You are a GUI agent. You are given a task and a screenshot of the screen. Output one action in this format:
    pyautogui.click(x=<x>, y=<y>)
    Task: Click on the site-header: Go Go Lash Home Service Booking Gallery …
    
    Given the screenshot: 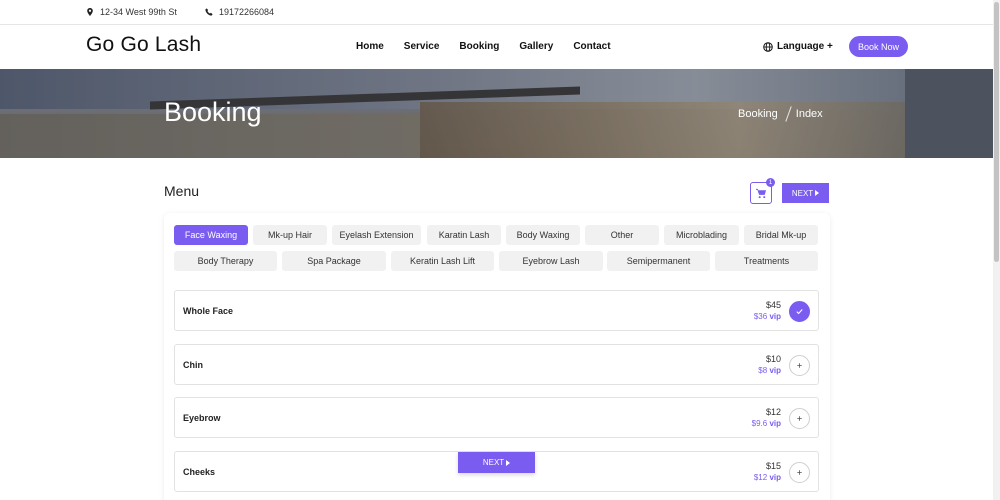 What is the action you would take?
    pyautogui.click(x=496, y=47)
    